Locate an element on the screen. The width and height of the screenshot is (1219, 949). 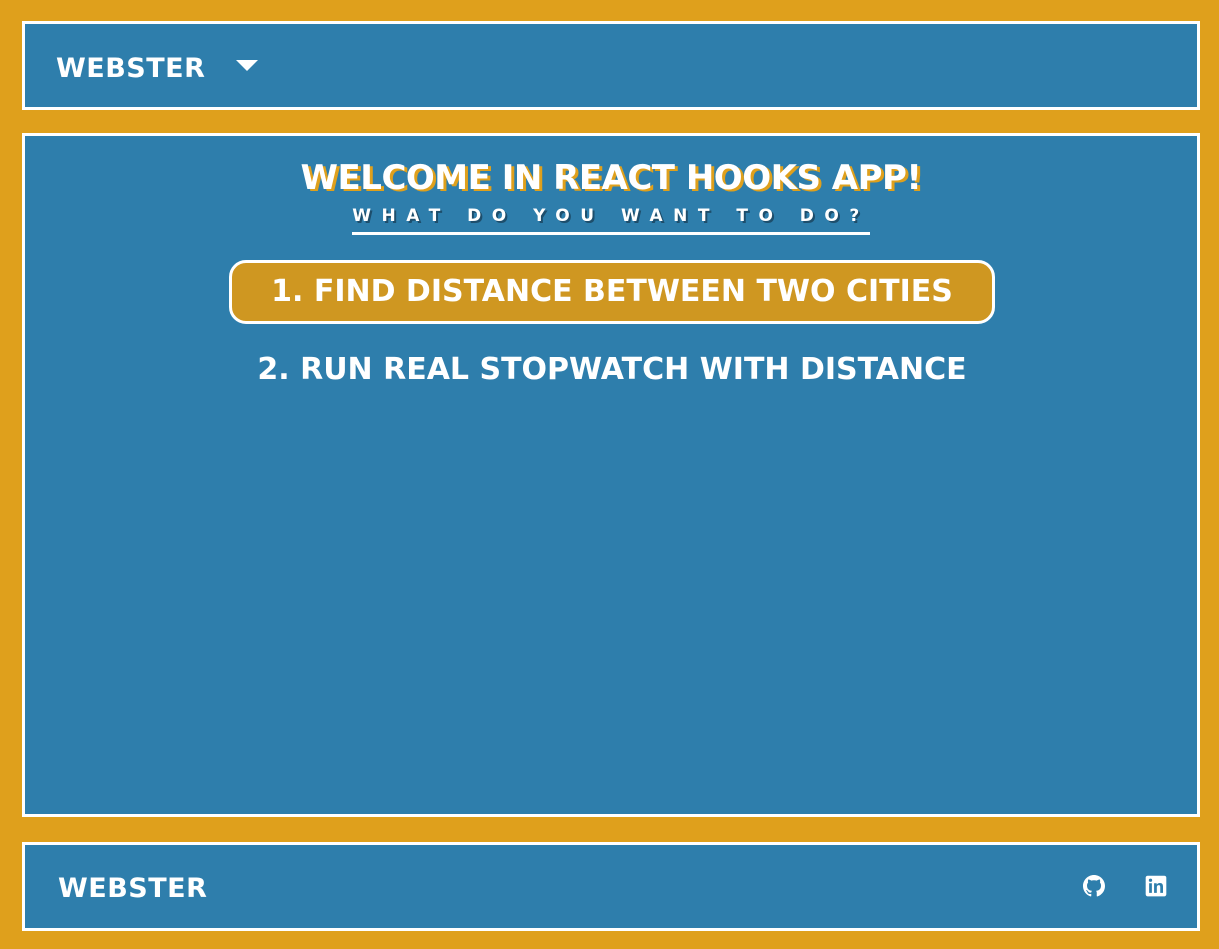
dropdown-caret-icon is located at coordinates (247, 65).